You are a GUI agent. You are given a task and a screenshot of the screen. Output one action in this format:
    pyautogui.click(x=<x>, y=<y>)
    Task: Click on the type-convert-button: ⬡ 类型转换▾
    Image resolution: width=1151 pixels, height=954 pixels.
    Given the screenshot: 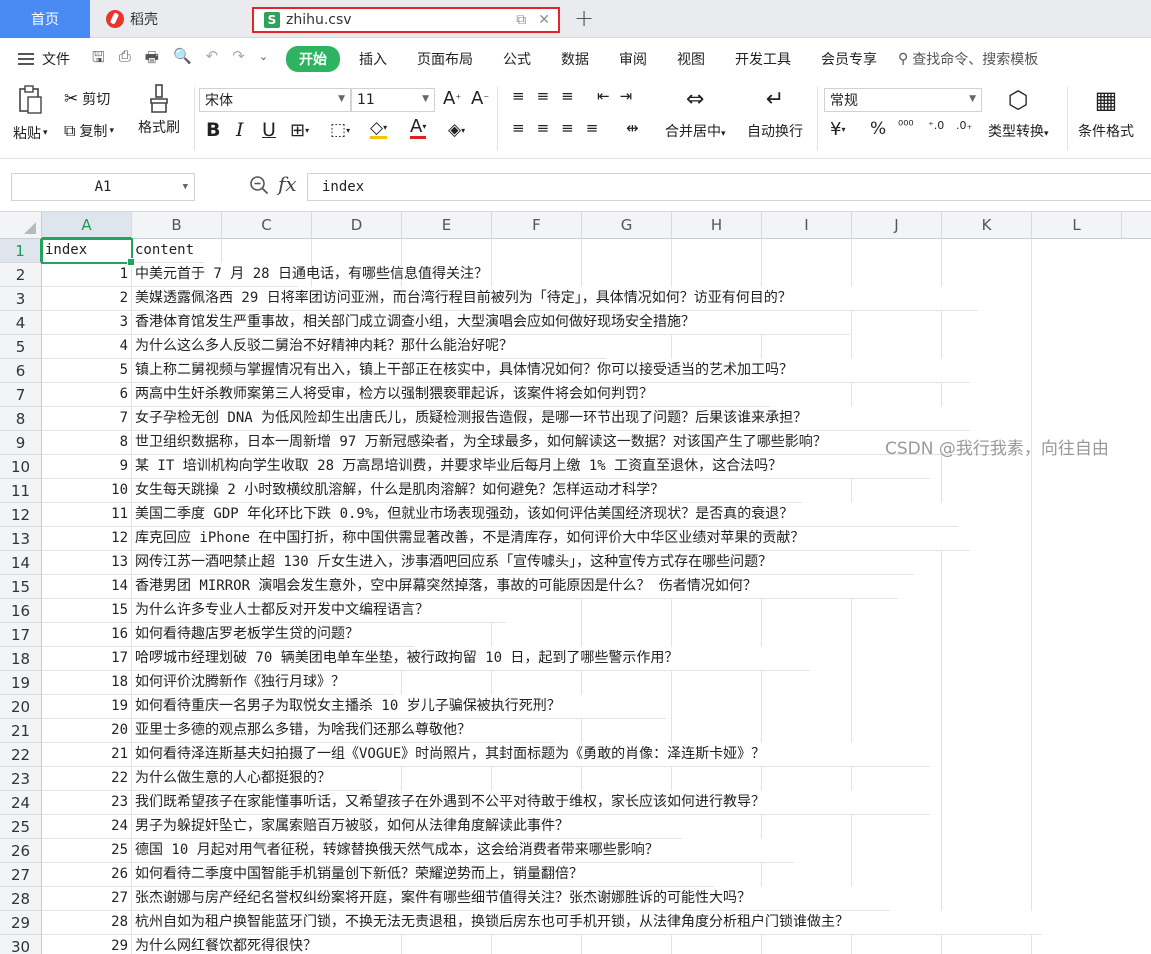 What is the action you would take?
    pyautogui.click(x=1018, y=114)
    